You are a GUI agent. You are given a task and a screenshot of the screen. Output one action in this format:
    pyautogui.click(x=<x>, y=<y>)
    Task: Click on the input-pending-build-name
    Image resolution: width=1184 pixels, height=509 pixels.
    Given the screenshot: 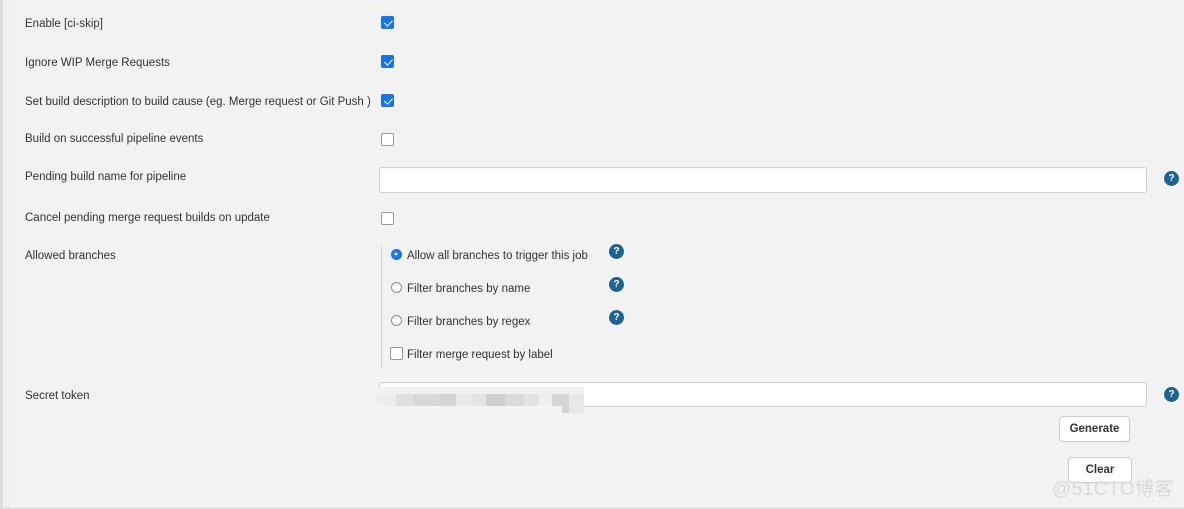 What is the action you would take?
    pyautogui.click(x=763, y=180)
    